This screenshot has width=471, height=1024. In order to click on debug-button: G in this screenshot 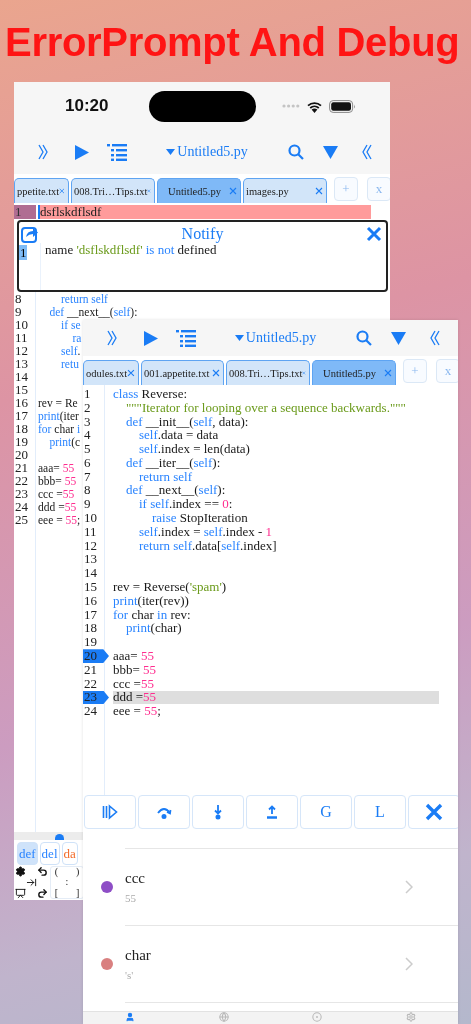, I will do `click(326, 812)`.